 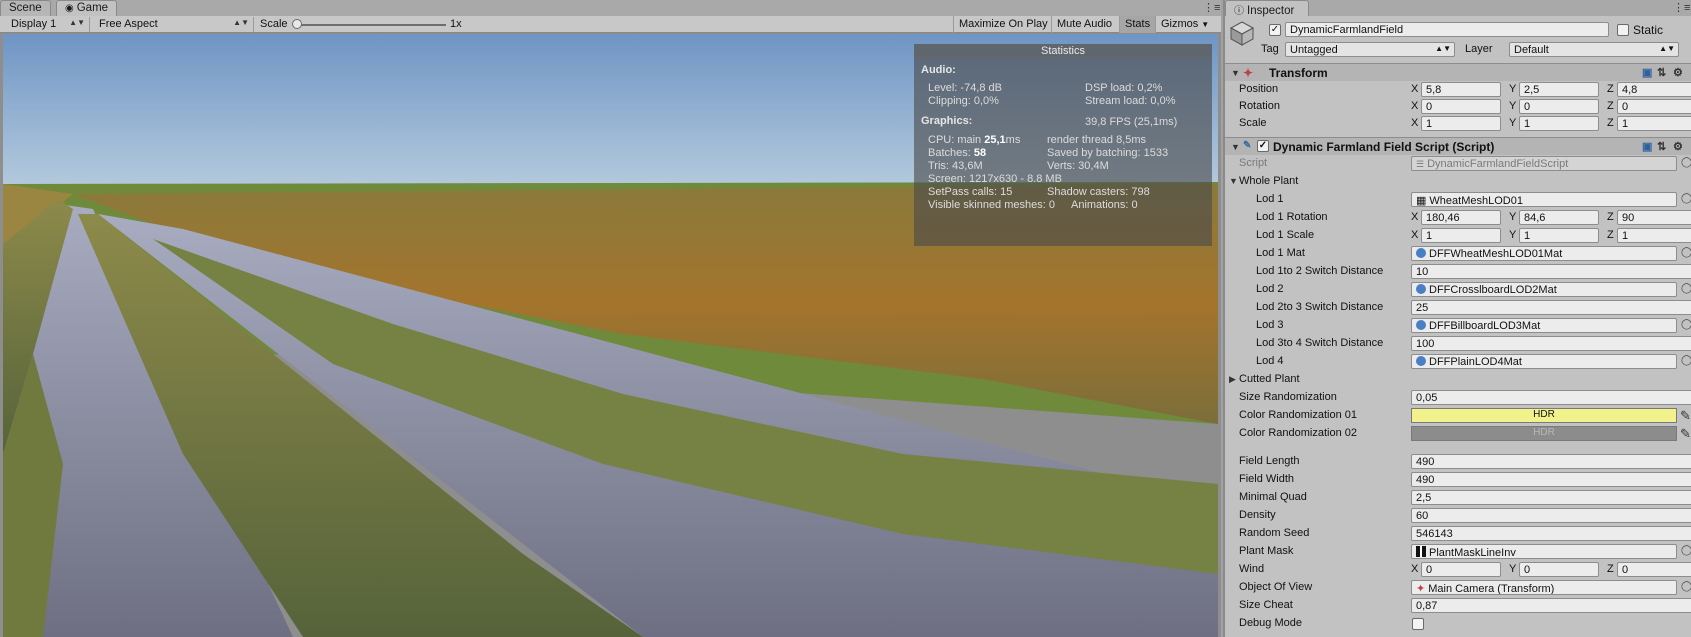 I want to click on position-y-field: 2,5, so click(x=1559, y=89).